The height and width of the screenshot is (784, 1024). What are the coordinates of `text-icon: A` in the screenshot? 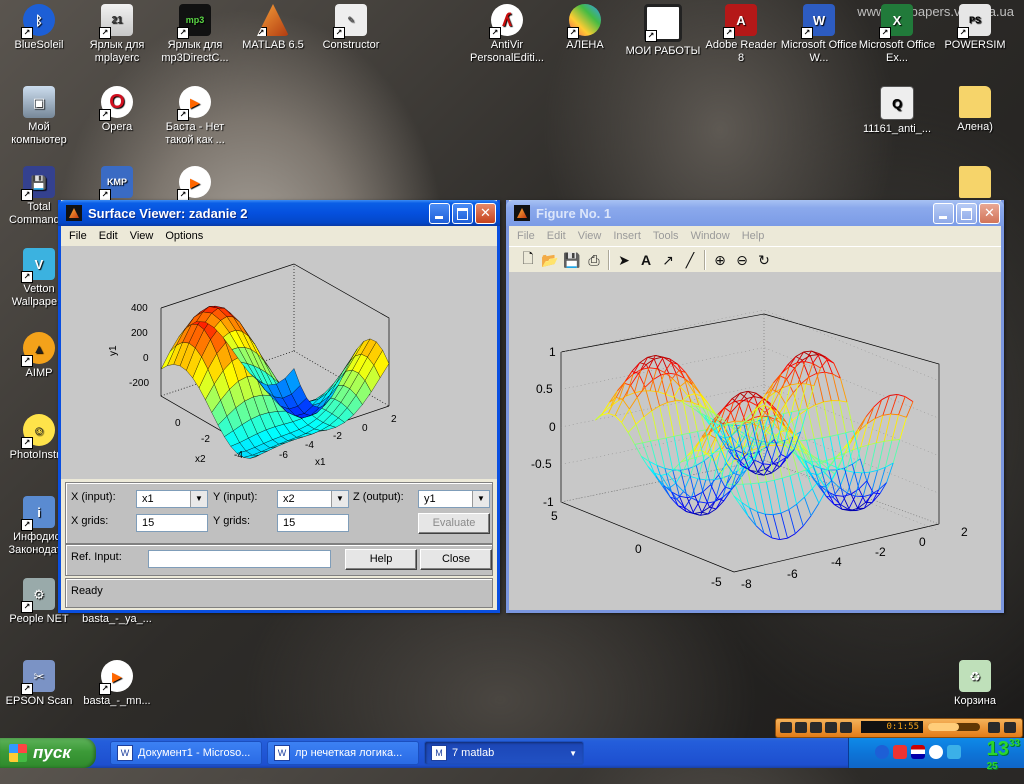 It's located at (646, 260).